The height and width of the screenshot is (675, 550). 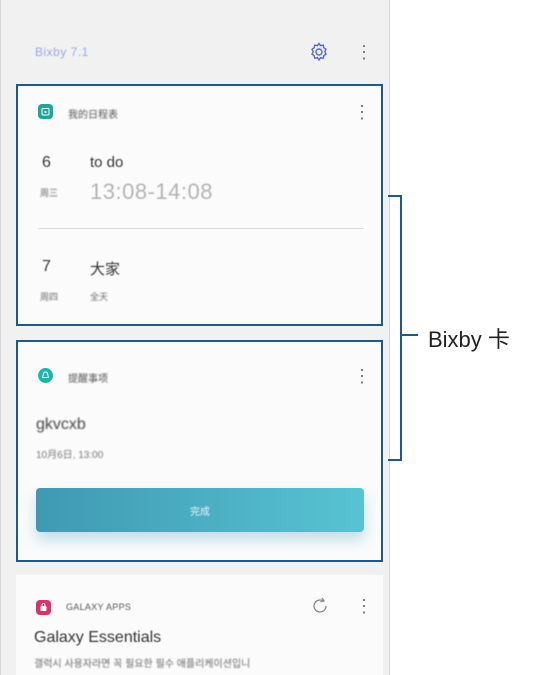 What do you see at coordinates (319, 52) in the screenshot?
I see `settings-gear-icon` at bounding box center [319, 52].